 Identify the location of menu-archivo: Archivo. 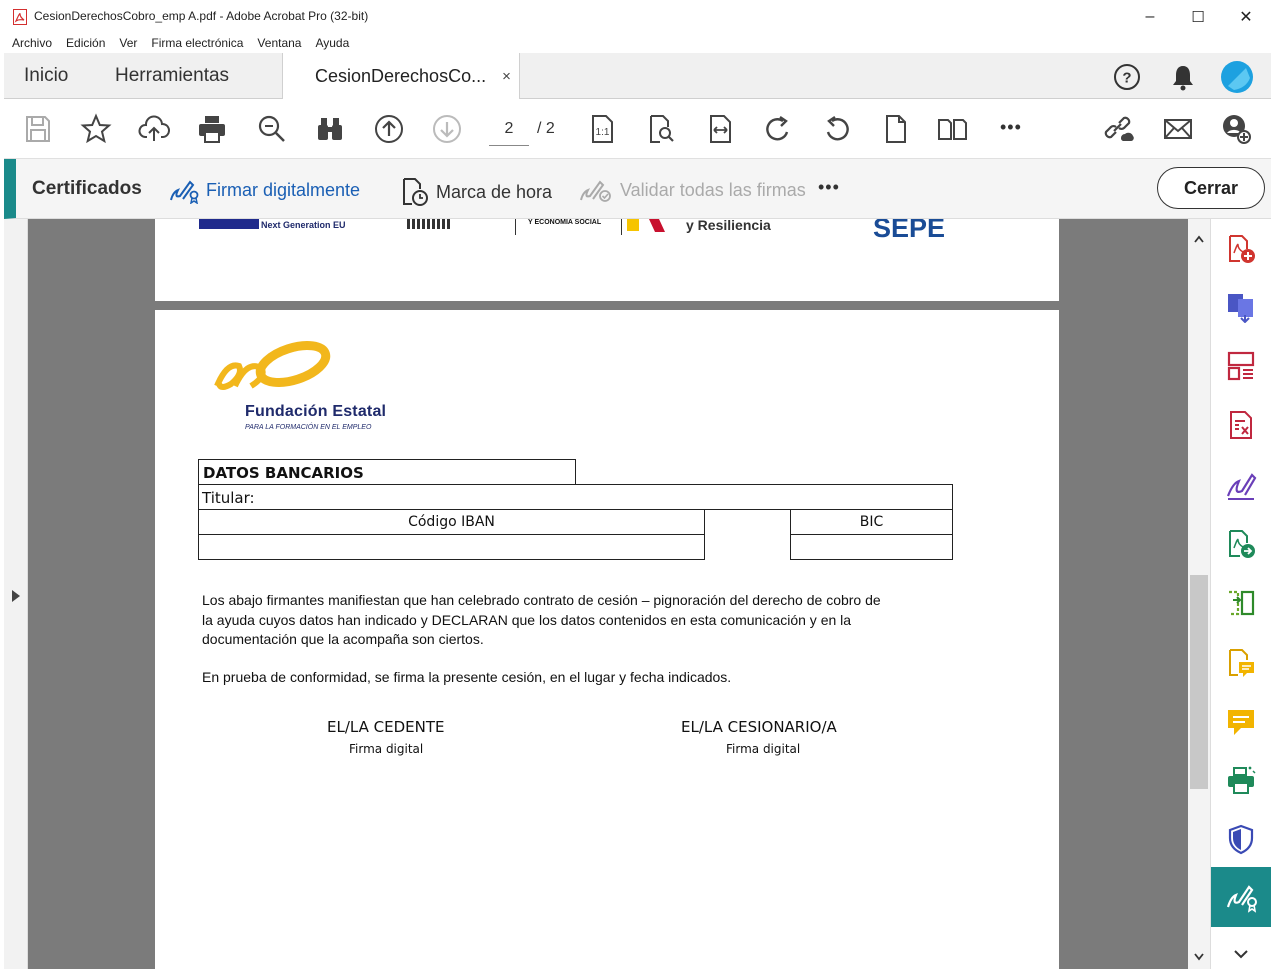
(32, 43).